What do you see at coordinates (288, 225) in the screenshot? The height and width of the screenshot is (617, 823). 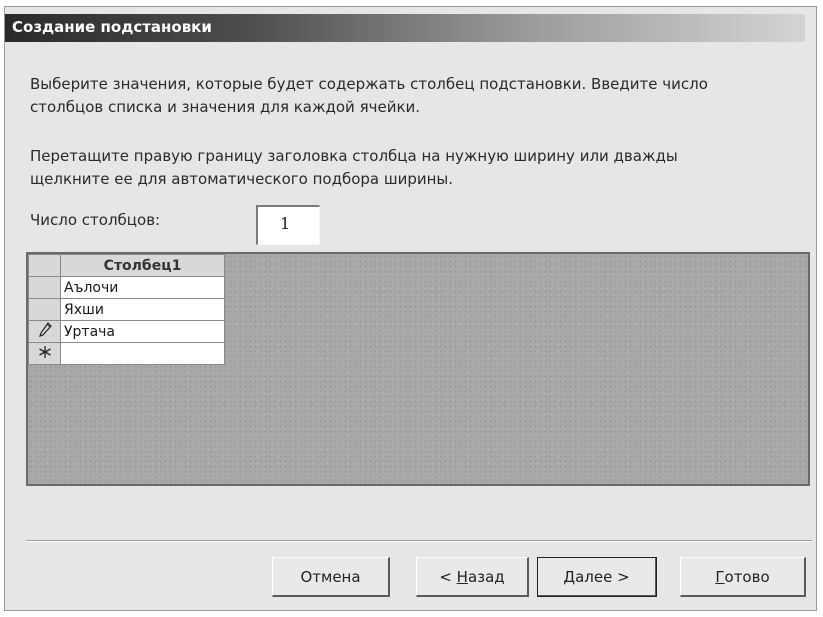 I see `columns-count-input: 1` at bounding box center [288, 225].